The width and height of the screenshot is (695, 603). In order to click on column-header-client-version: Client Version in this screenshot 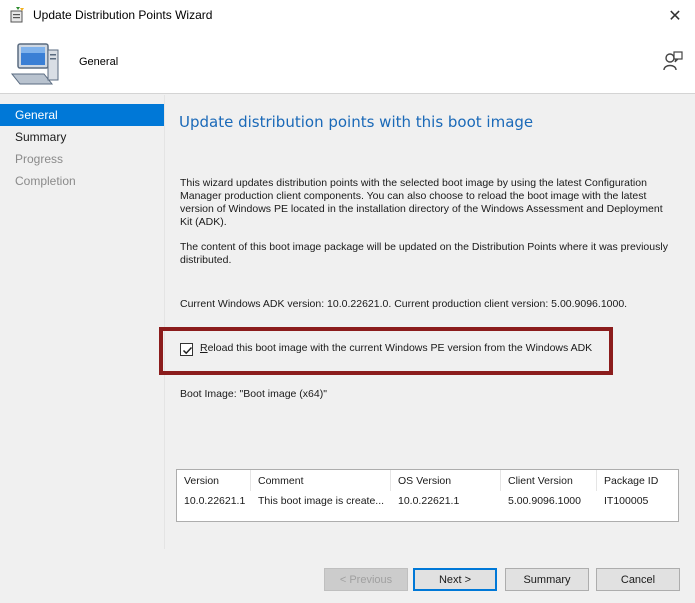, I will do `click(549, 480)`.